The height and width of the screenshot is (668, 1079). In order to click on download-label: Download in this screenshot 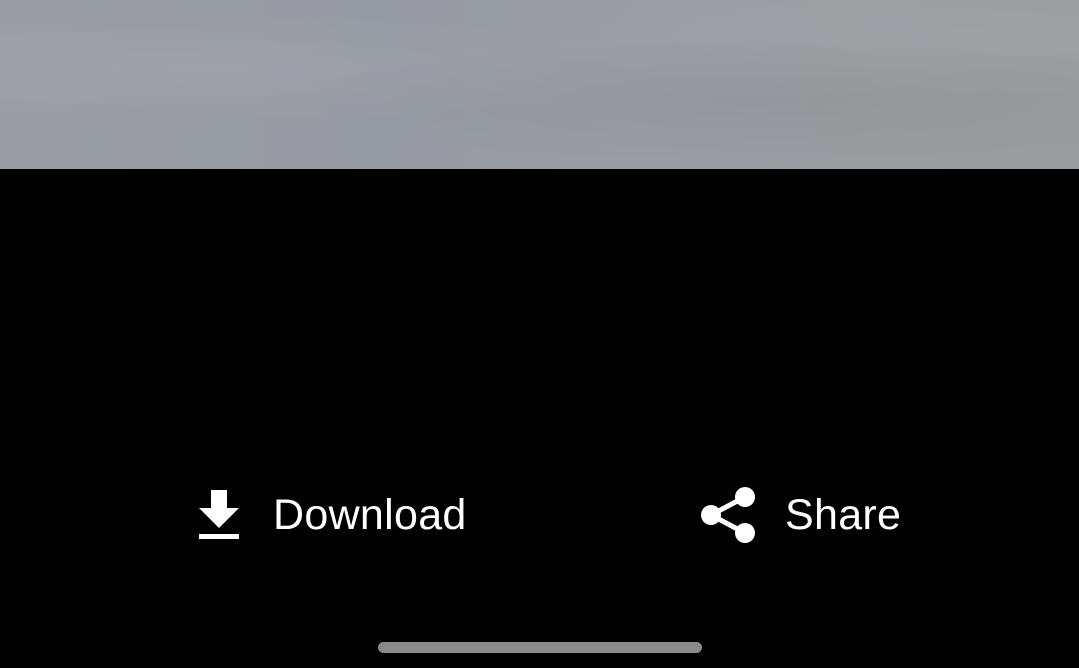, I will do `click(370, 514)`.